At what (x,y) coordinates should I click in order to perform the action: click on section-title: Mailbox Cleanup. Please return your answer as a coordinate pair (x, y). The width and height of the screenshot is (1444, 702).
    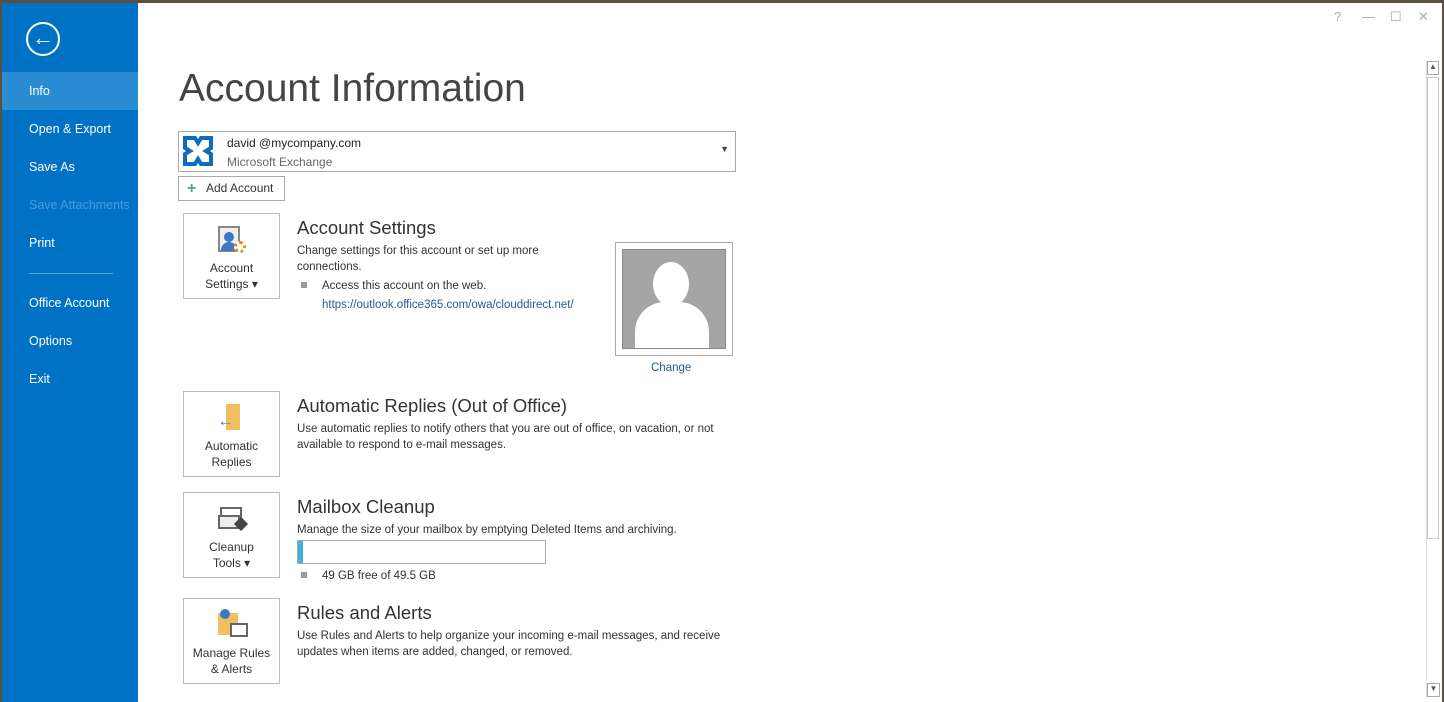
    Looking at the image, I should click on (366, 506).